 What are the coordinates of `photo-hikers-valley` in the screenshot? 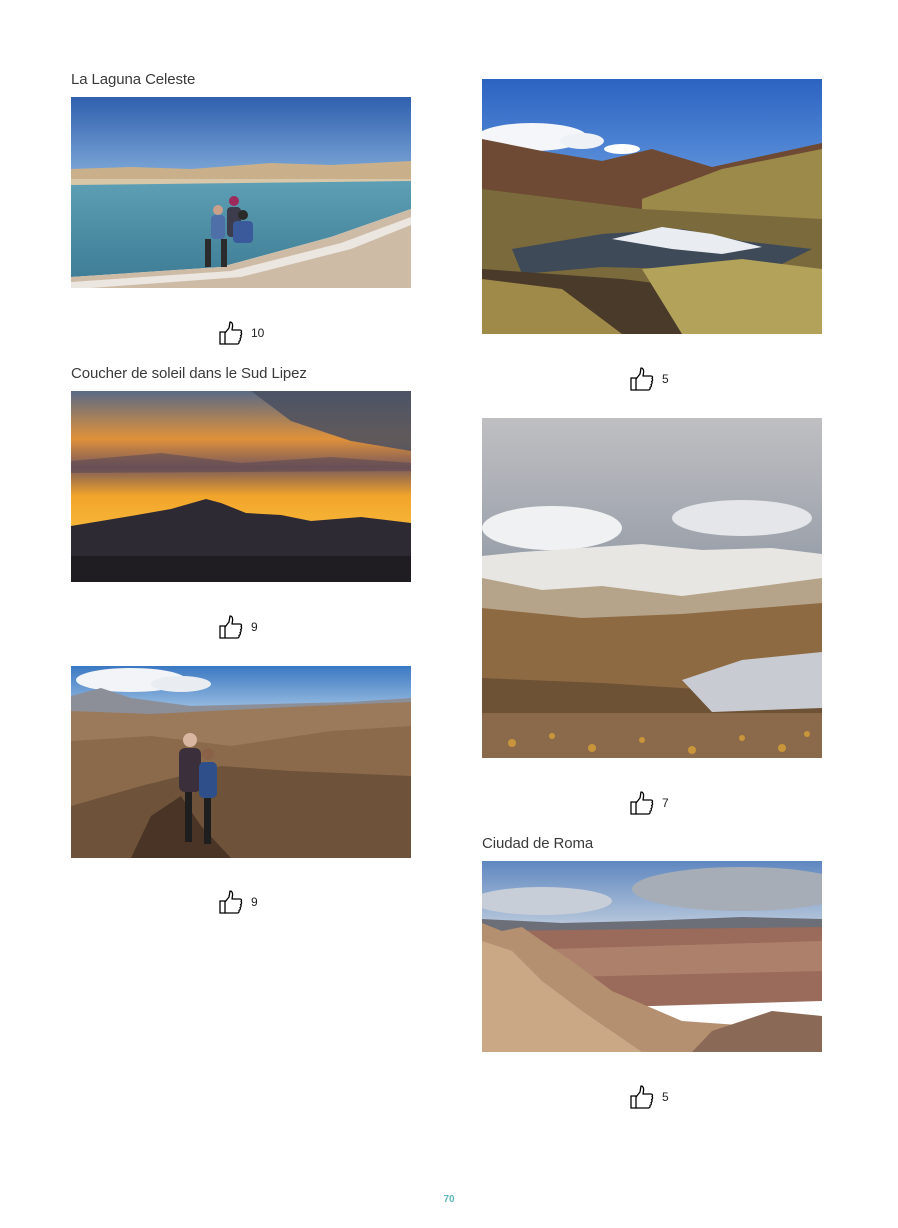 It's located at (241, 762).